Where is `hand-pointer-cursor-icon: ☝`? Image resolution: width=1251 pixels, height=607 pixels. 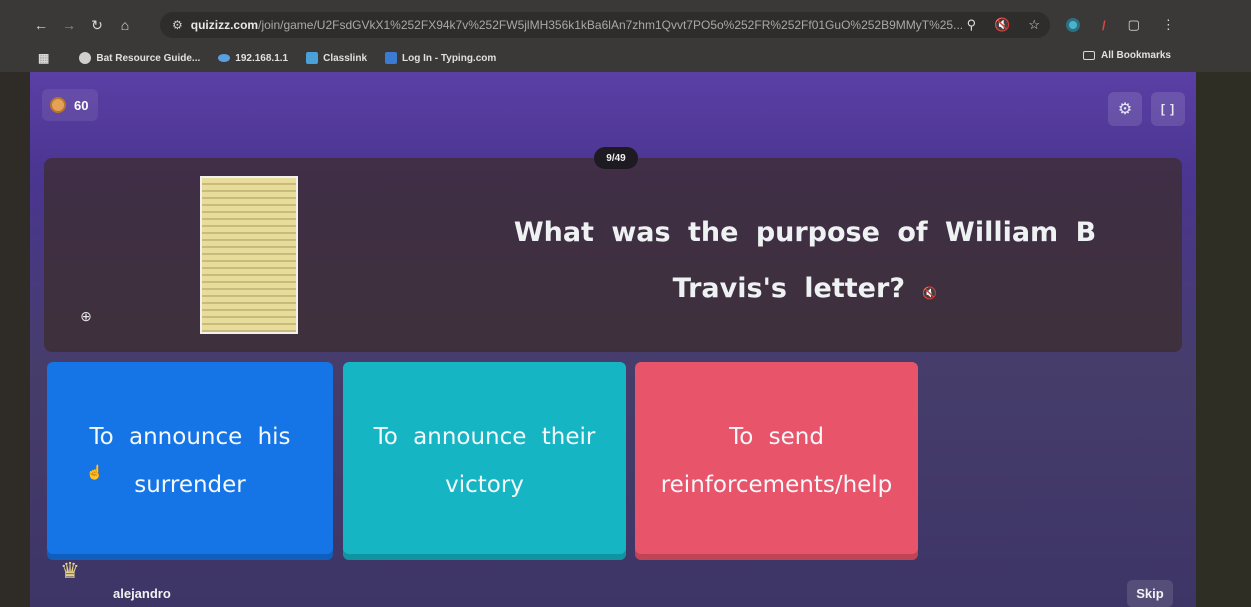
hand-pointer-cursor-icon: ☝ is located at coordinates (95, 472).